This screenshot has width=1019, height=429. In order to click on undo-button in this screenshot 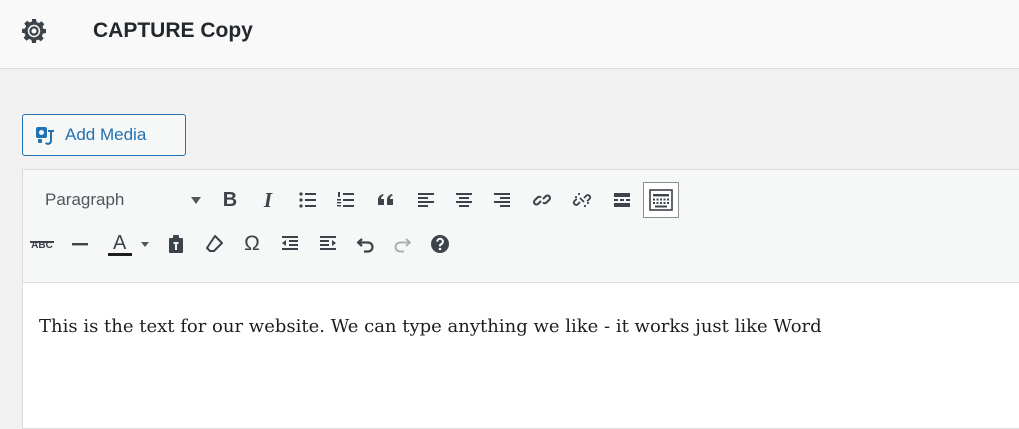, I will do `click(366, 244)`.